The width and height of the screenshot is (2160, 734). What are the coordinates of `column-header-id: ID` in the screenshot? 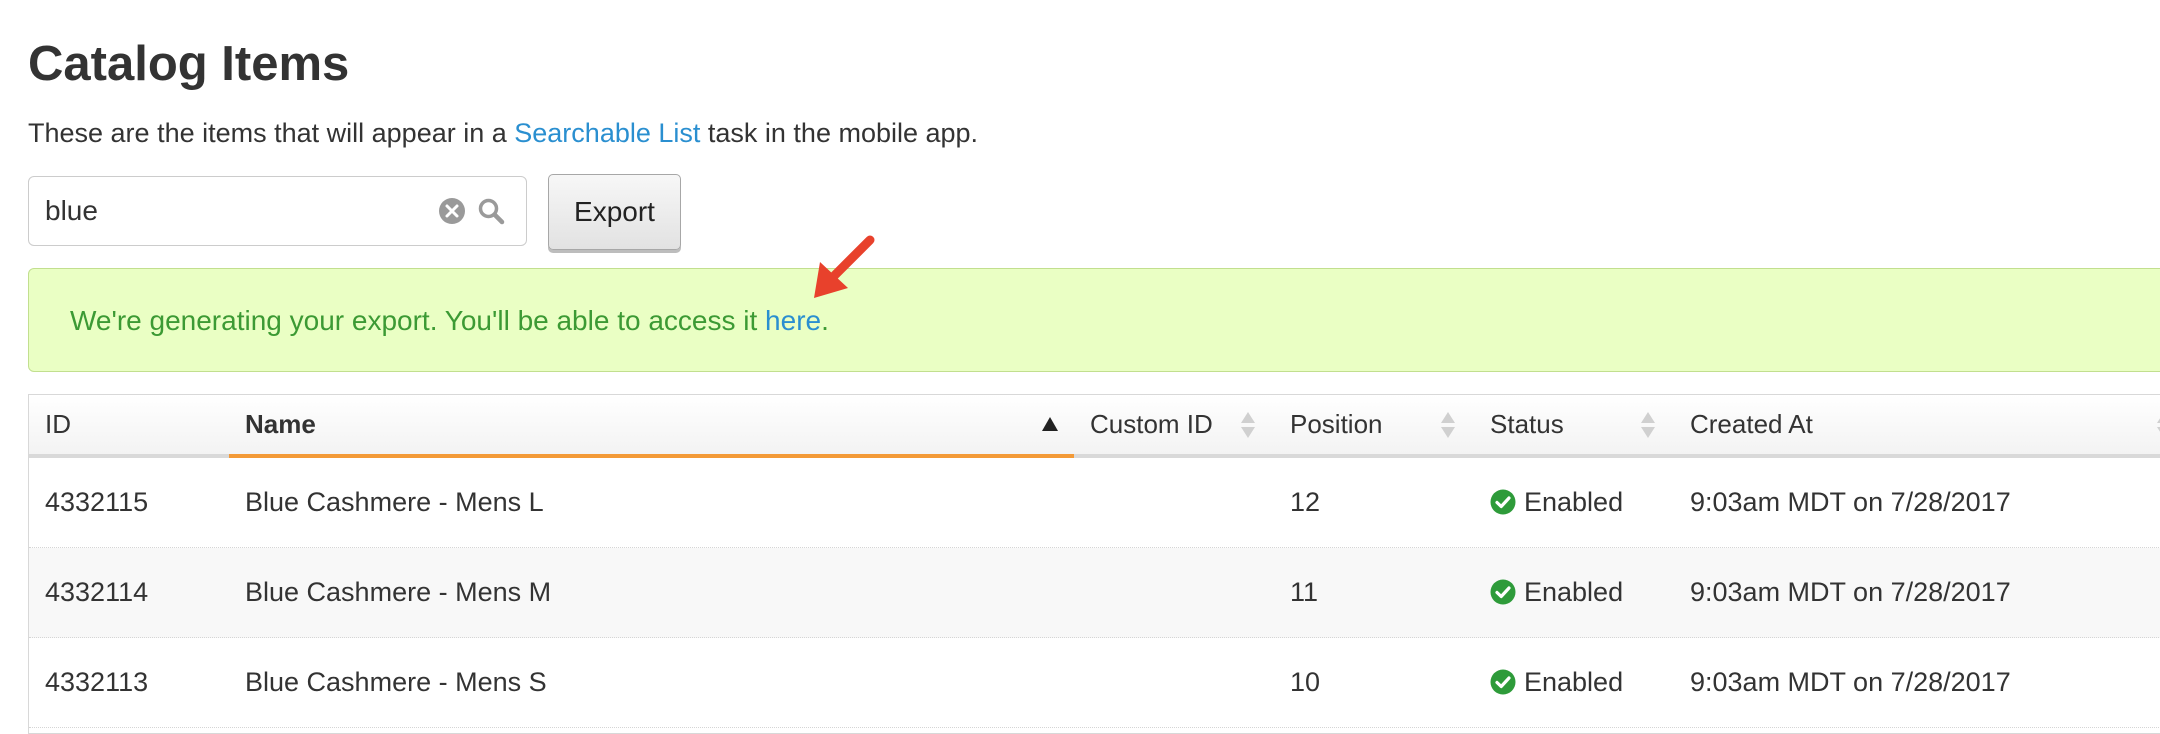 It's located at (129, 424).